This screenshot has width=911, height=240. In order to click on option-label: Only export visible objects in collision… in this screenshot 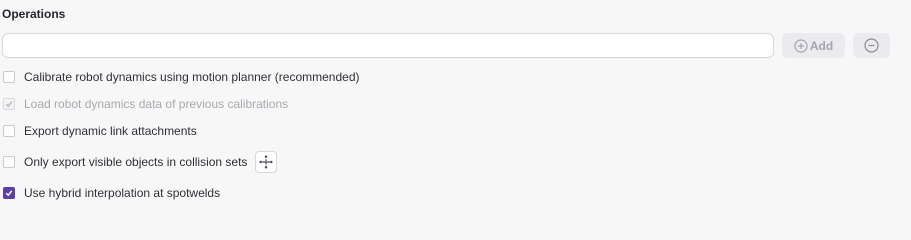, I will do `click(136, 162)`.